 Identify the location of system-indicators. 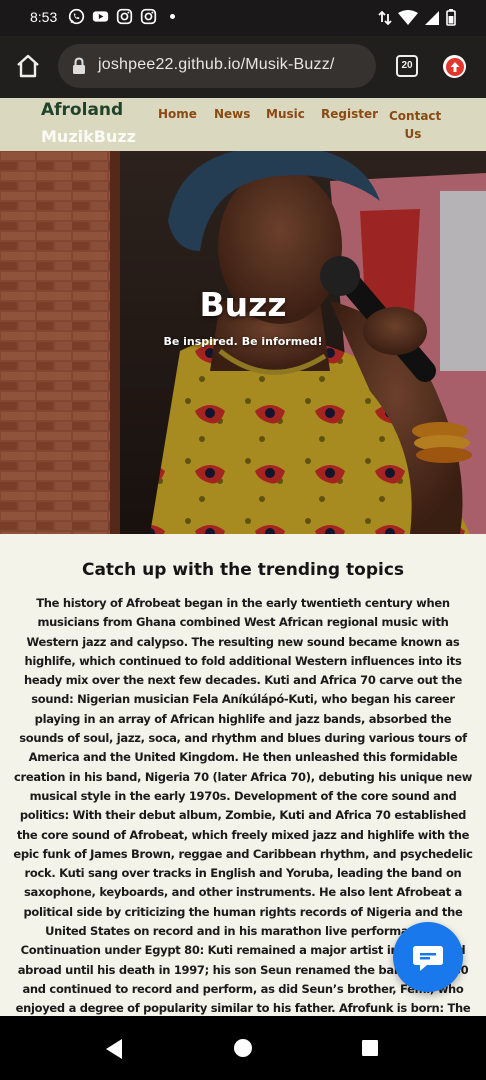
(417, 17).